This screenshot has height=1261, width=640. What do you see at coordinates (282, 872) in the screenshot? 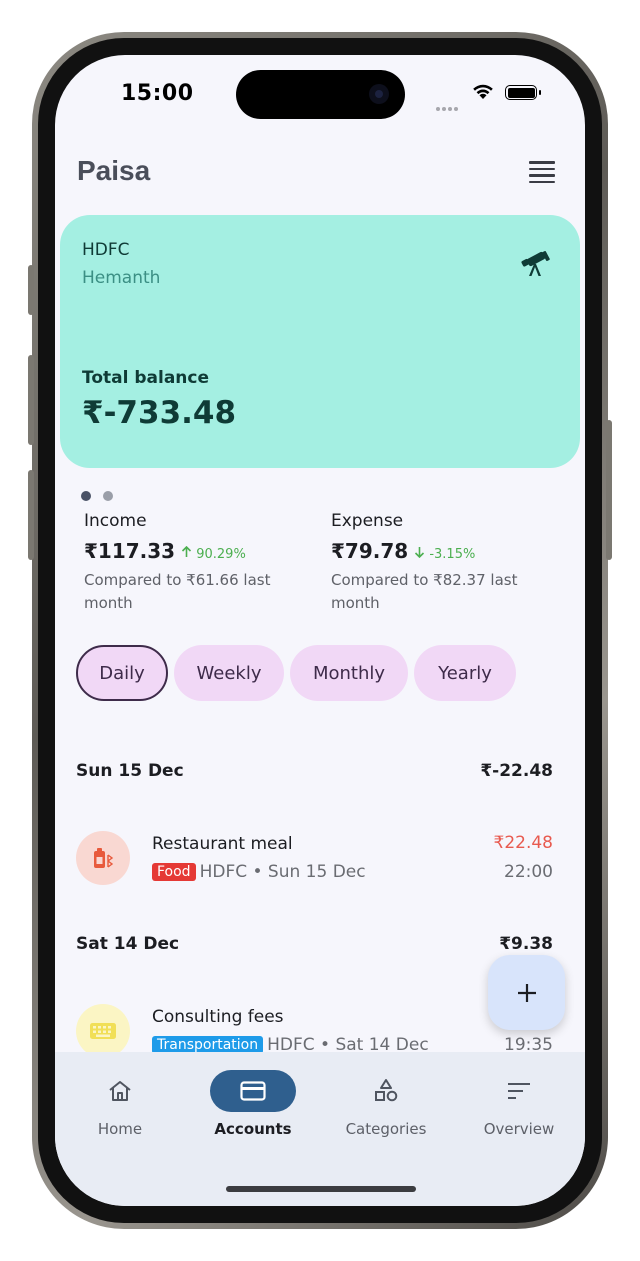
I see `transaction-account-date: HDFC • Sun 15 Dec` at bounding box center [282, 872].